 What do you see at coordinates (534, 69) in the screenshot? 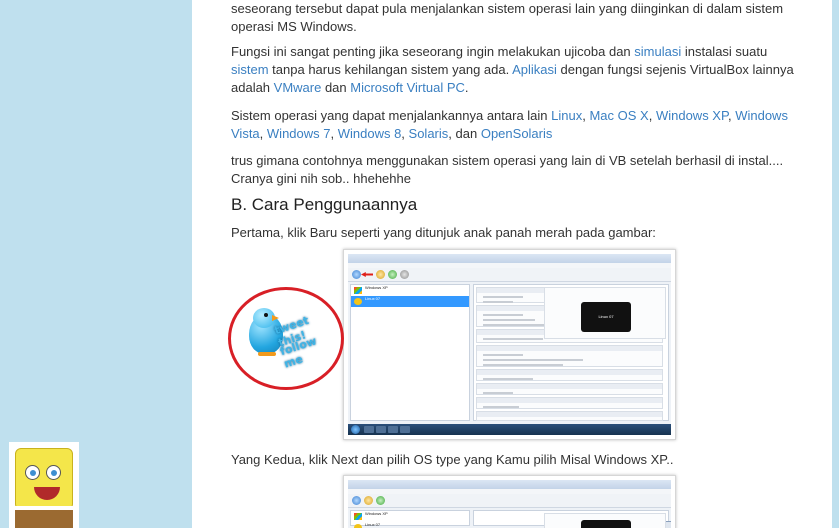
I see `link-aplikasi: Aplikasi` at bounding box center [534, 69].